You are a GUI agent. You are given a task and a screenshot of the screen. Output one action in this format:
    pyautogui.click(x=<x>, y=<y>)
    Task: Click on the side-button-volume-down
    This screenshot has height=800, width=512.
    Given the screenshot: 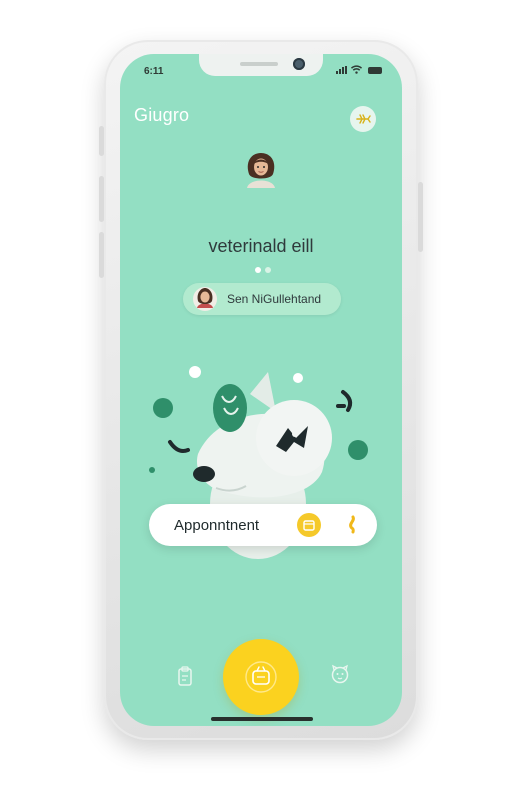 What is the action you would take?
    pyautogui.click(x=101, y=255)
    